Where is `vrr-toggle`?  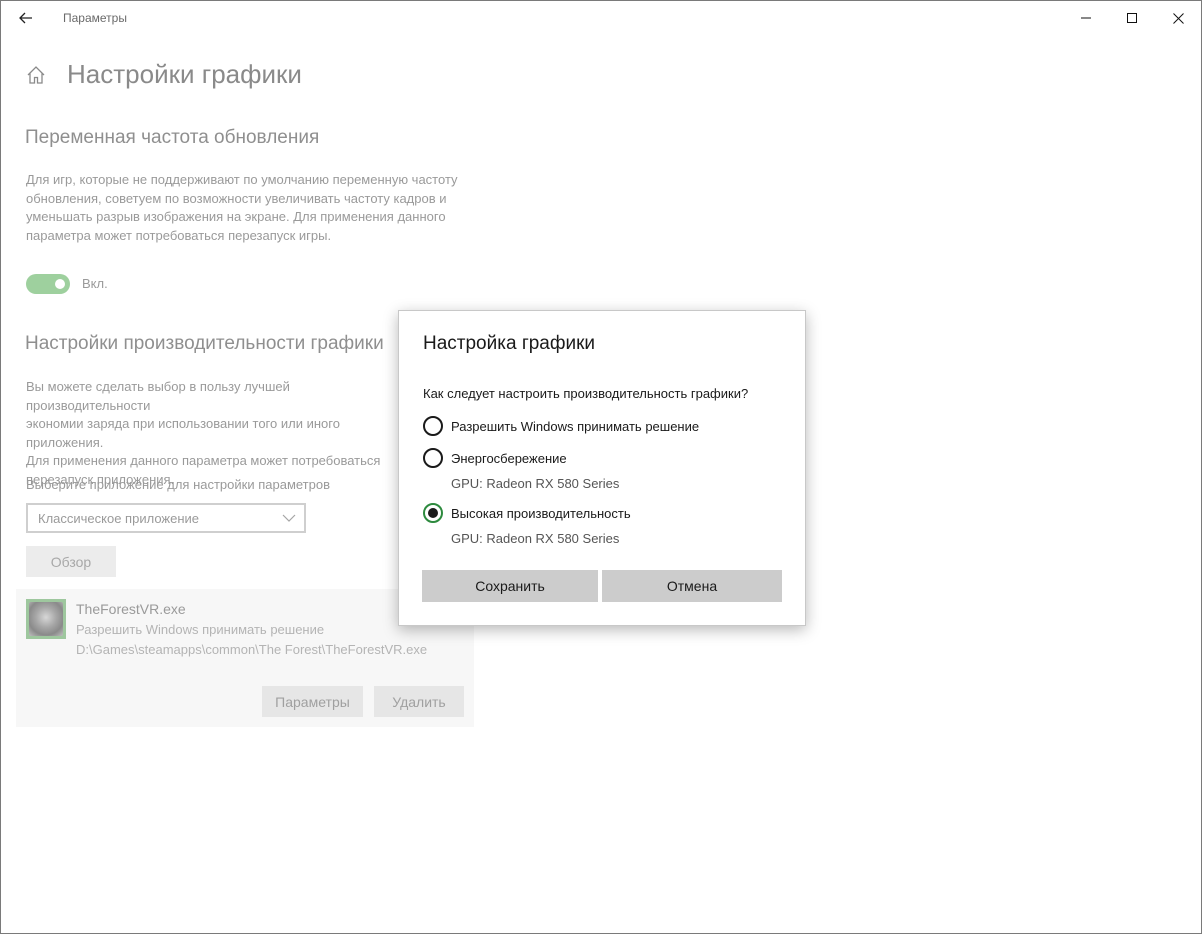 vrr-toggle is located at coordinates (48, 284).